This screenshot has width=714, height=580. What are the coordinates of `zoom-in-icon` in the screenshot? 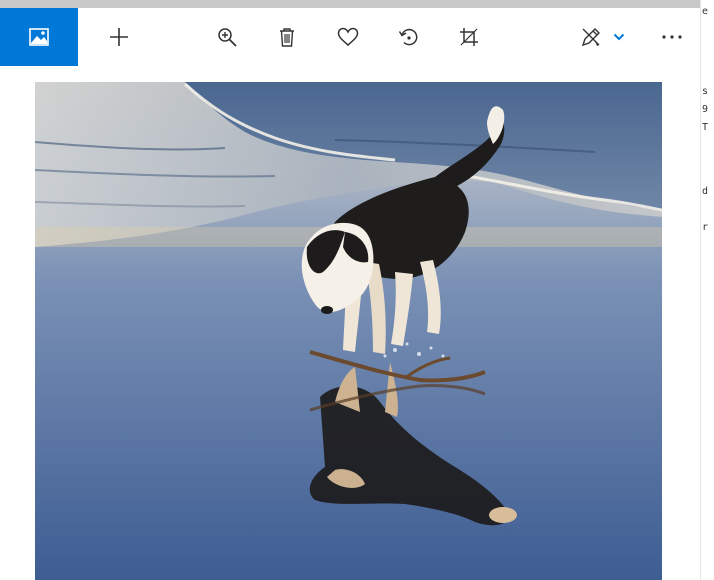 It's located at (227, 37).